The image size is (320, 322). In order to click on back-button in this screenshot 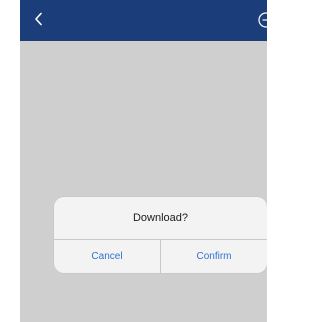, I will do `click(39, 19)`.